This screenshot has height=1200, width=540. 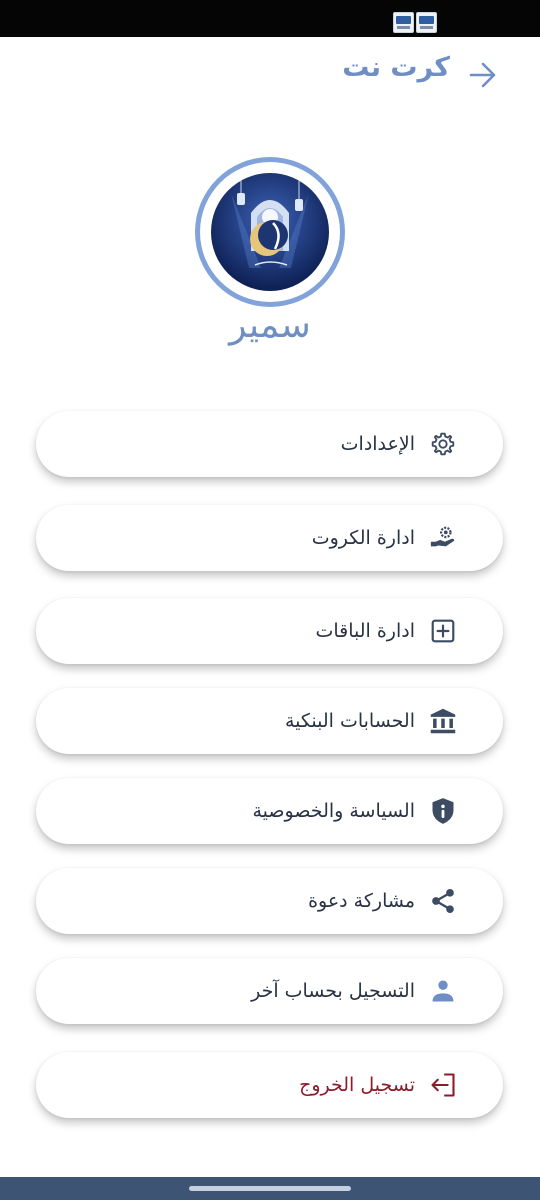 What do you see at coordinates (365, 631) in the screenshot?
I see `menu-item-label: ادارة الباقات` at bounding box center [365, 631].